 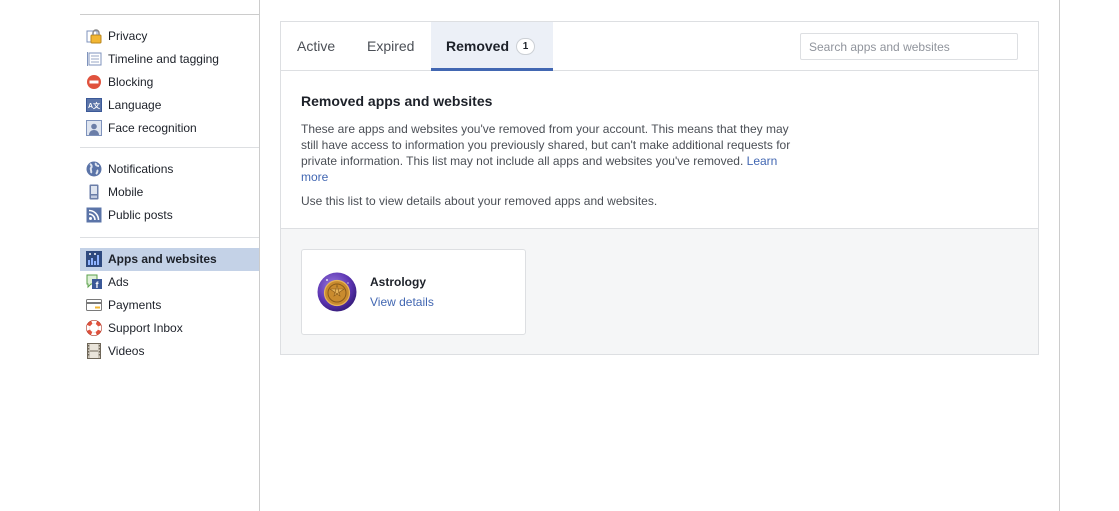 I want to click on sidebar-item-label: Blocking, so click(x=131, y=81).